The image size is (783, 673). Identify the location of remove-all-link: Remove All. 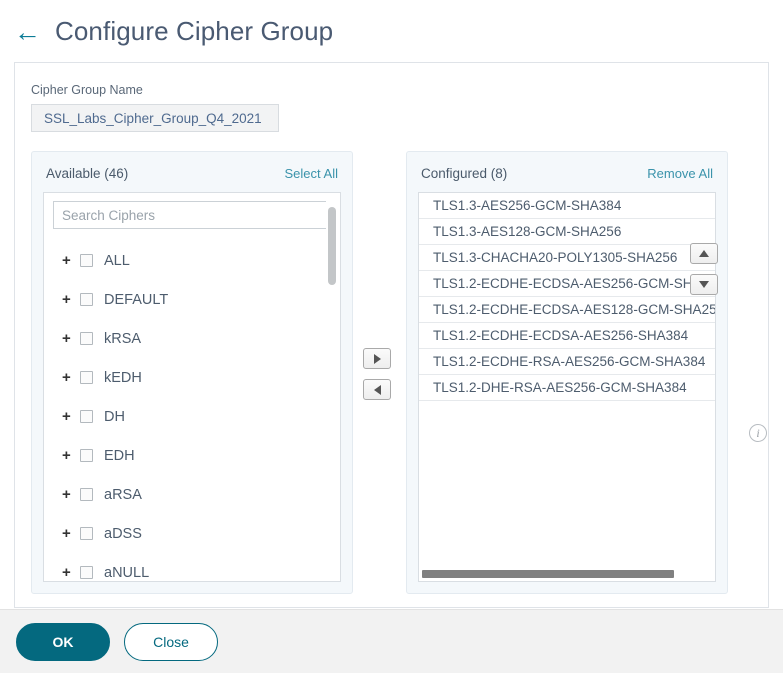
(680, 173).